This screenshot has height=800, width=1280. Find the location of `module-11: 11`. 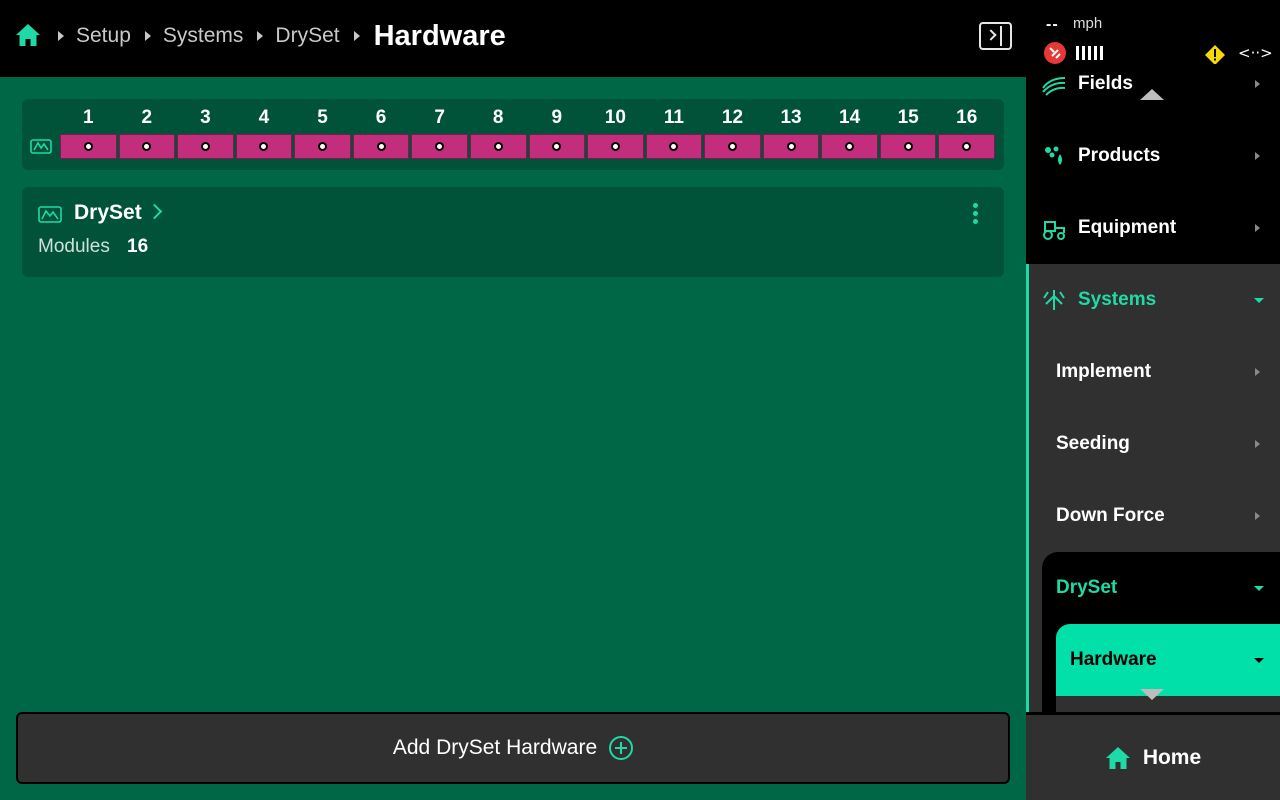

module-11: 11 is located at coordinates (674, 134).